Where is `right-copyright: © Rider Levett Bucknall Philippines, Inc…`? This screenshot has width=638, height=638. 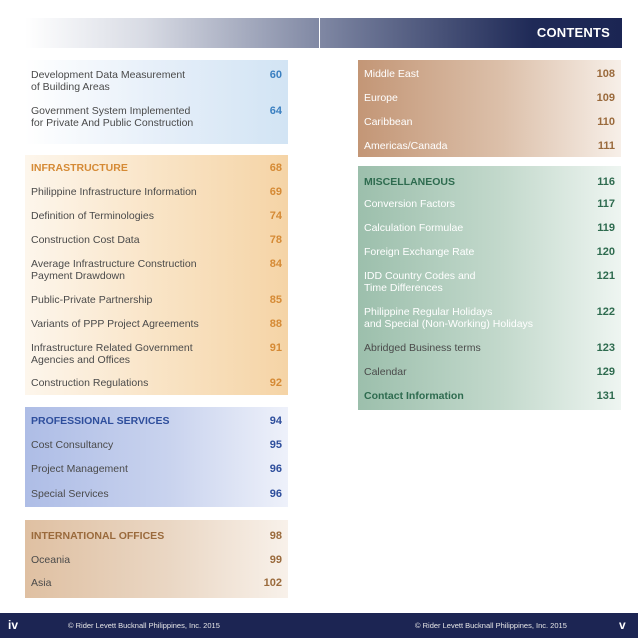 right-copyright: © Rider Levett Bucknall Philippines, Inc… is located at coordinates (491, 625).